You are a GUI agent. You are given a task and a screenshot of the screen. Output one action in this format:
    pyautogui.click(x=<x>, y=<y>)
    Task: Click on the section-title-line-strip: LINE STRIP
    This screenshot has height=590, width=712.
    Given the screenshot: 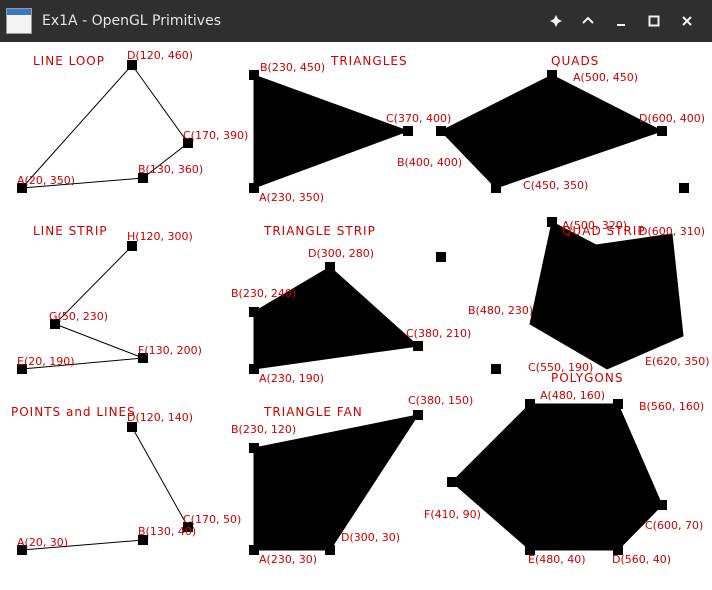 What is the action you would take?
    pyautogui.click(x=70, y=231)
    